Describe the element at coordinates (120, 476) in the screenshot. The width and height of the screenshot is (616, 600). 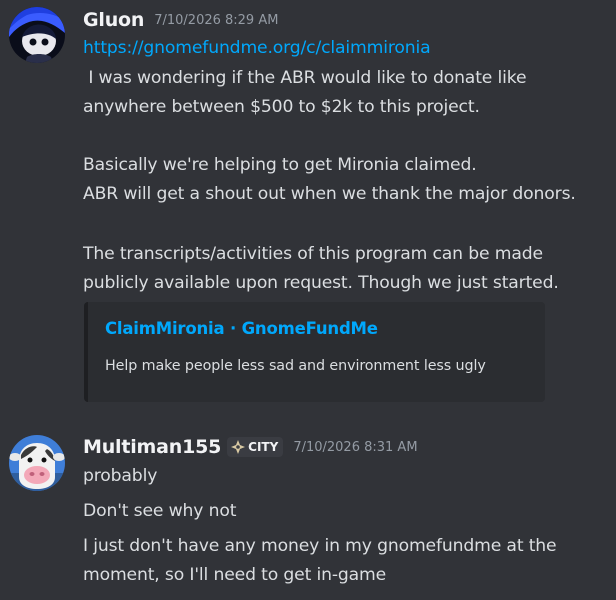
I see `message-text-line: probably` at that location.